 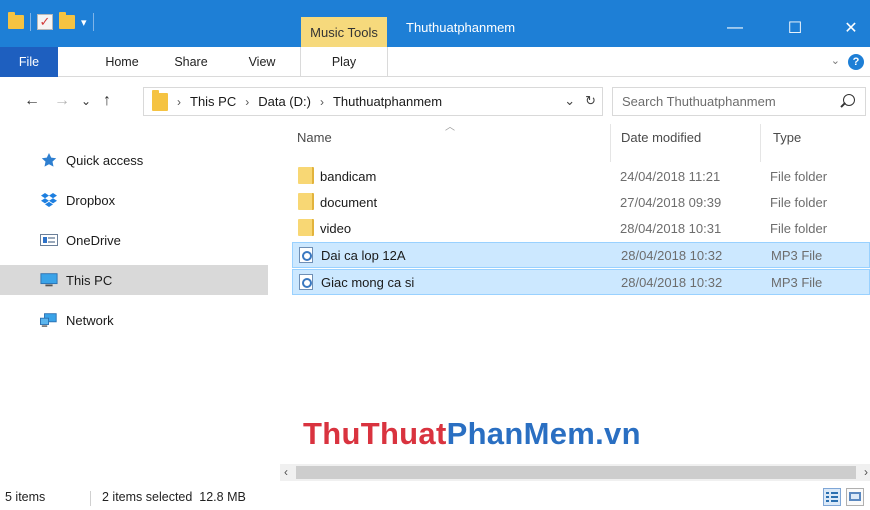 I want to click on file-row-dai-ca-lop-12a: Dai ca lop 12A 28/04/2018 10:32 MP3 File, so click(x=581, y=255).